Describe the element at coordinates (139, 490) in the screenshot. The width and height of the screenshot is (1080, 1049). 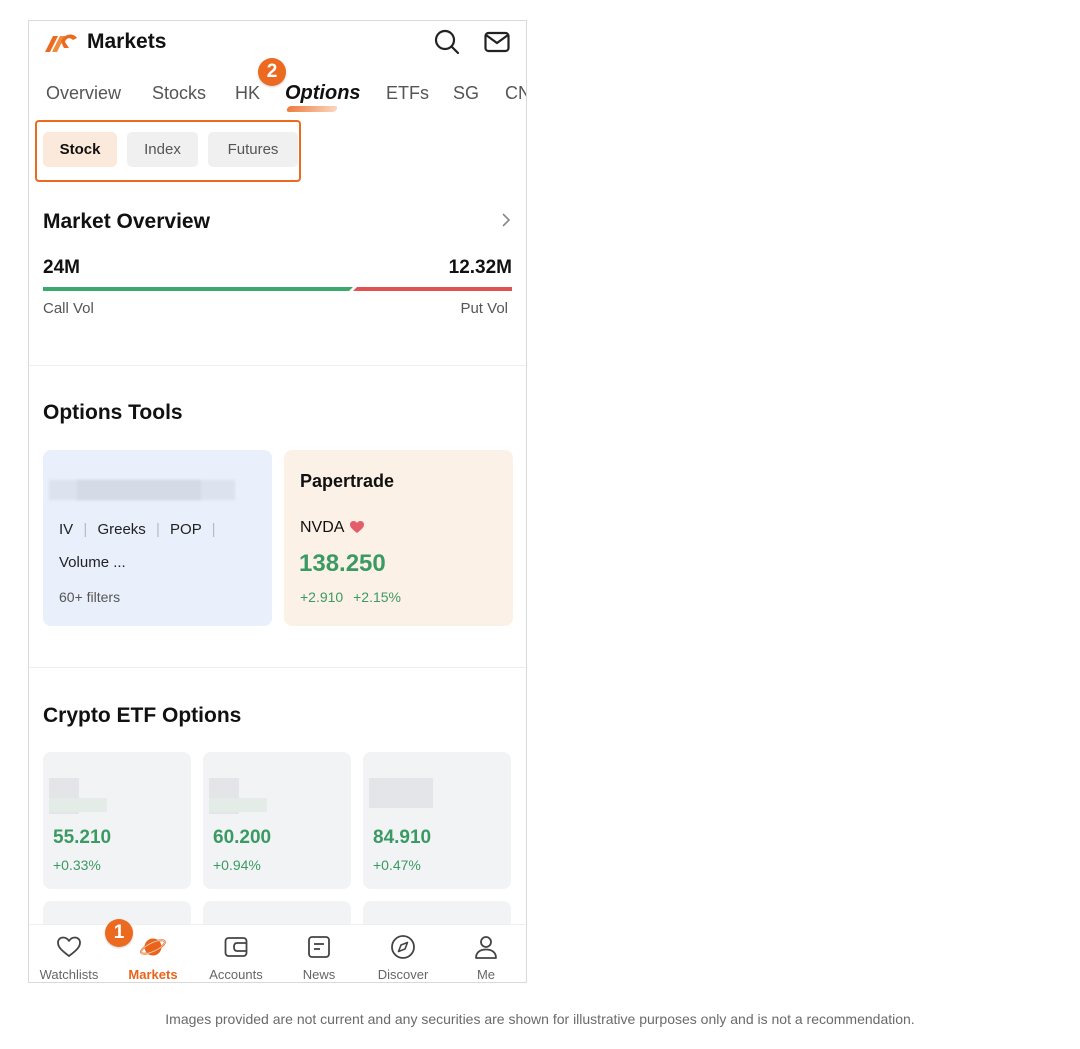
I see `blurred-title-inner` at that location.